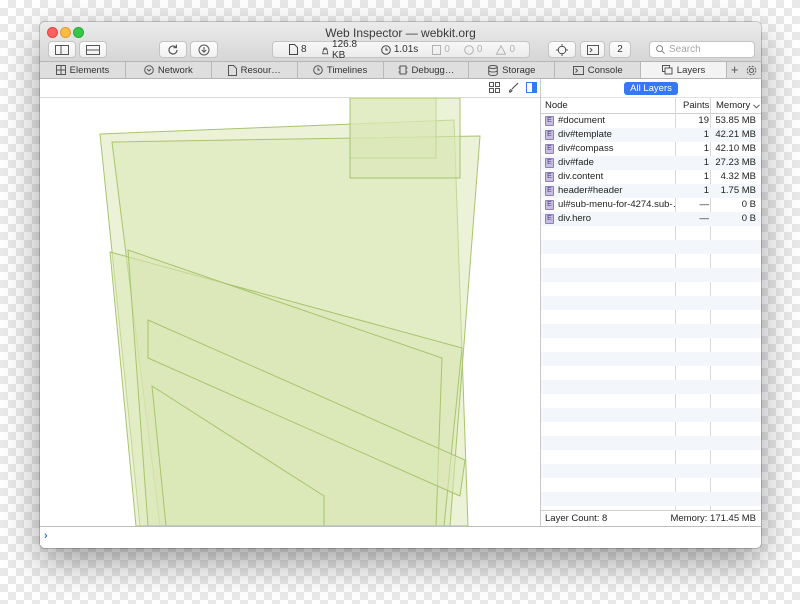 The image size is (800, 604). Describe the element at coordinates (469, 49) in the screenshot. I see `error-icon` at that location.